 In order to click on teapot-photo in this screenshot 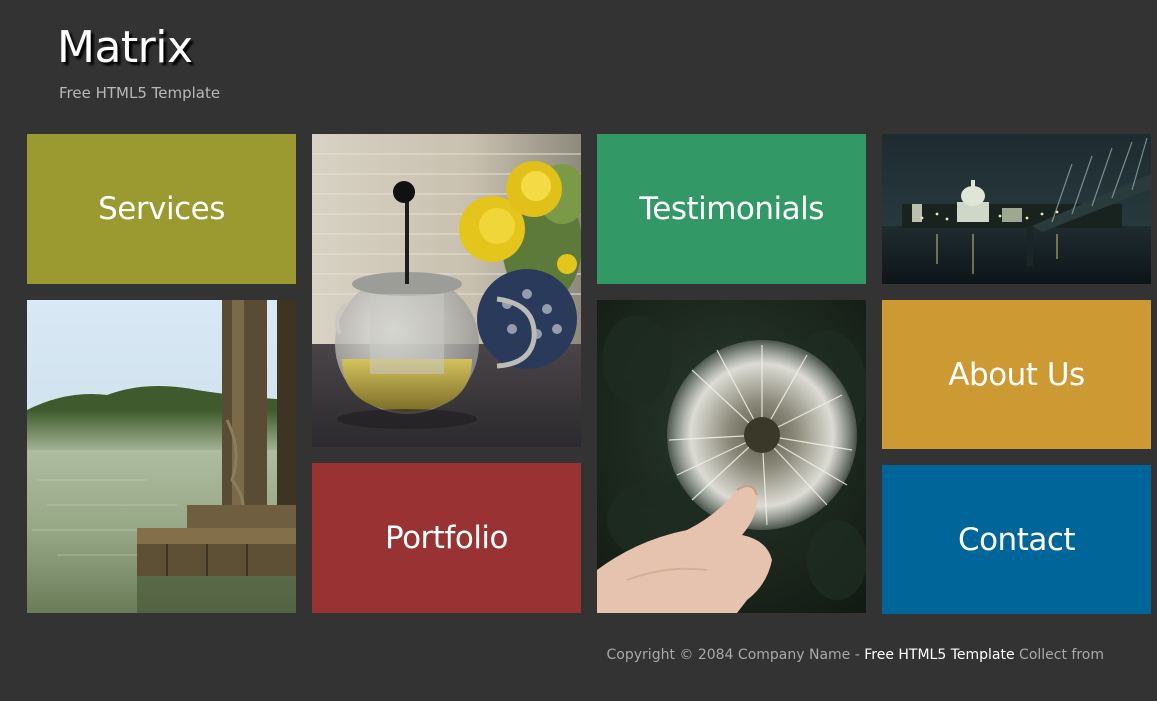, I will do `click(446, 290)`.